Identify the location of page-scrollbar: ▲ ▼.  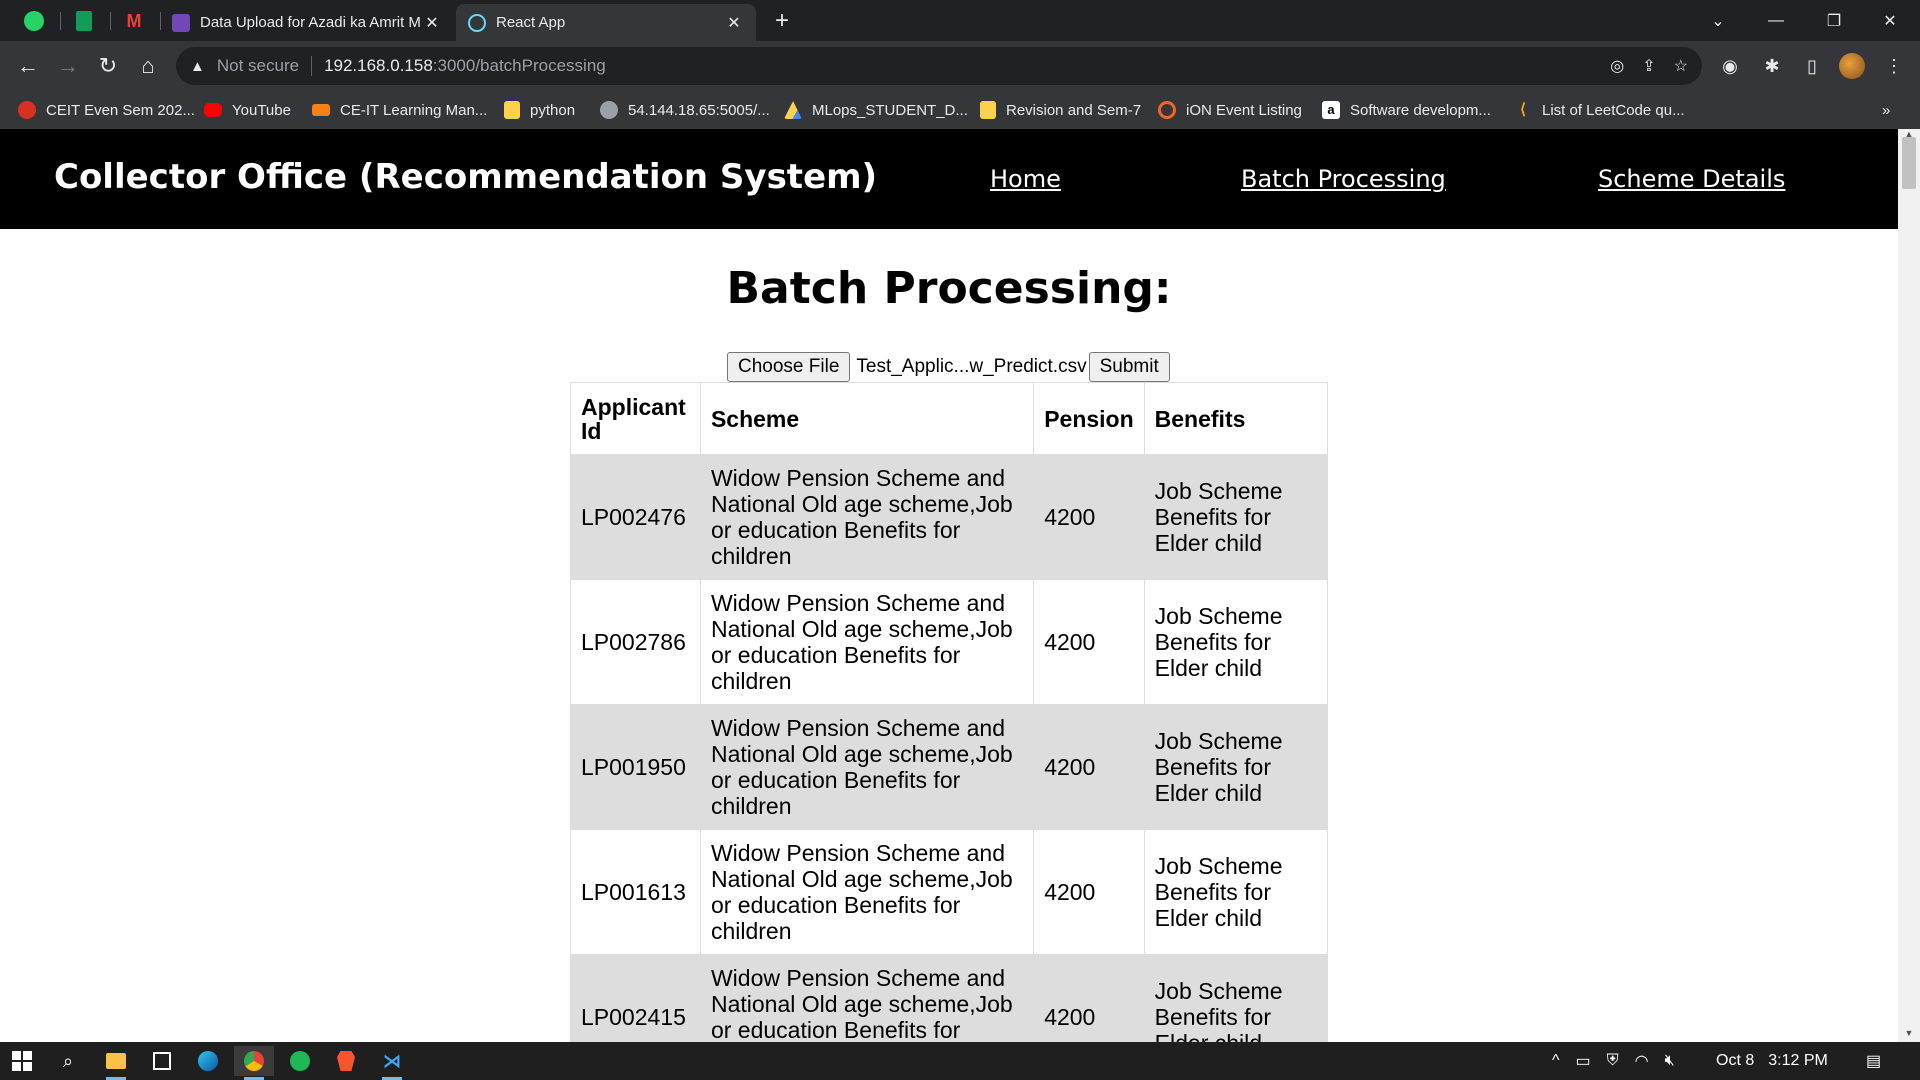
(1909, 585).